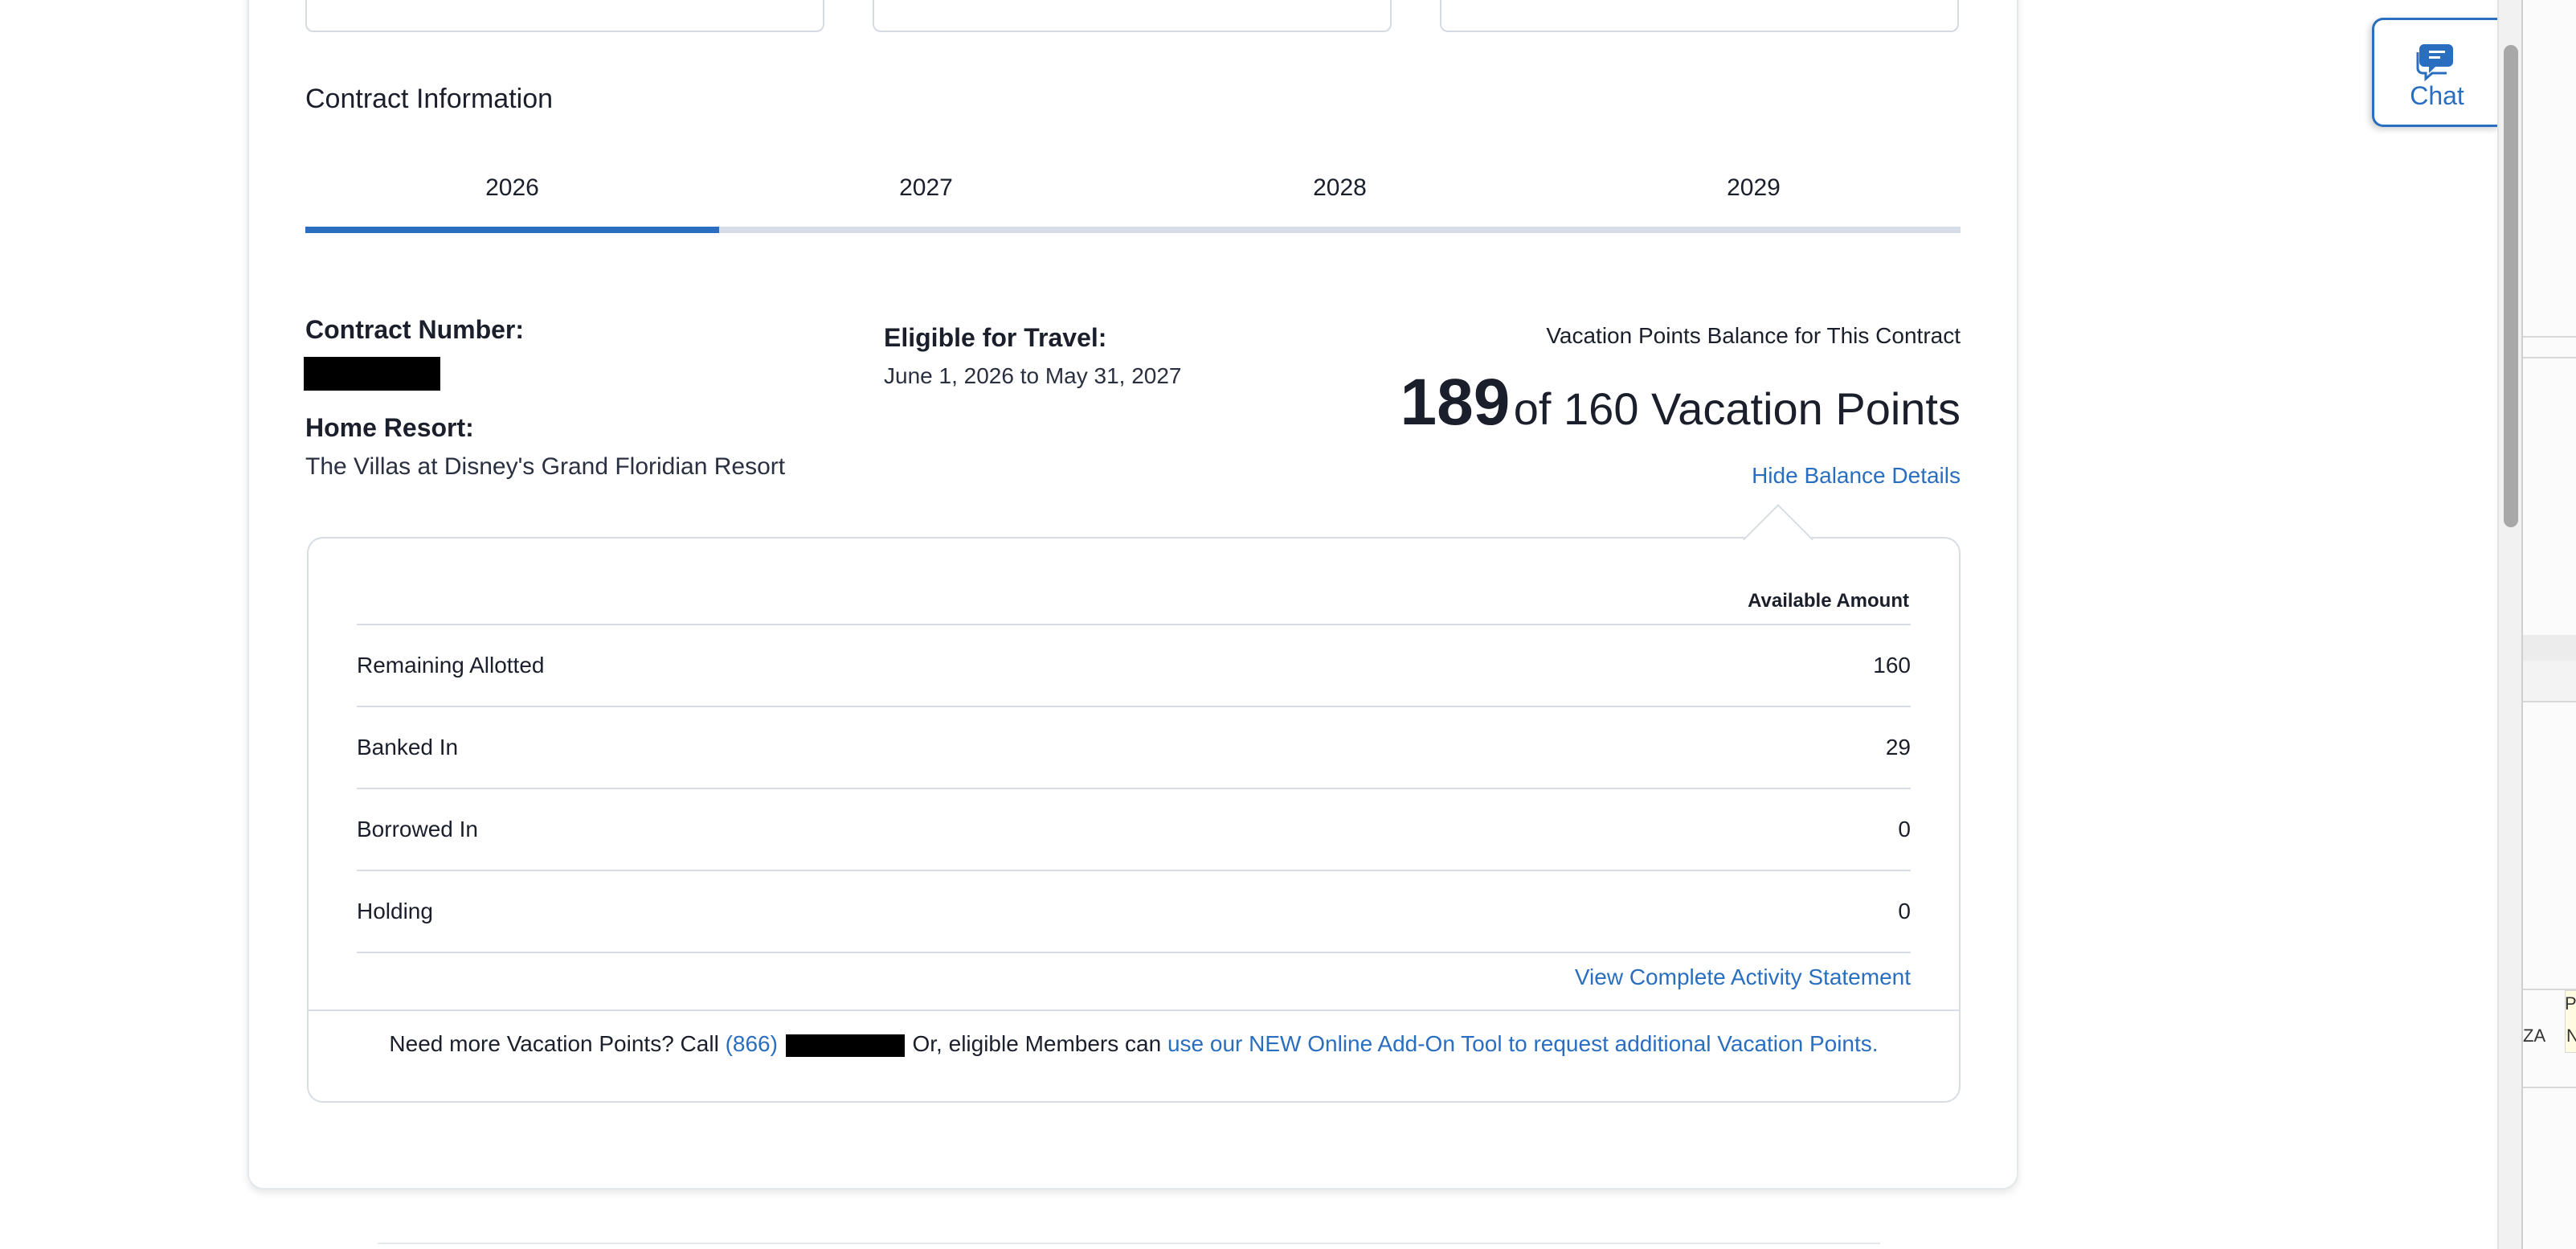 This screenshot has height=1249, width=2576. I want to click on balance-points: 189, so click(1455, 402).